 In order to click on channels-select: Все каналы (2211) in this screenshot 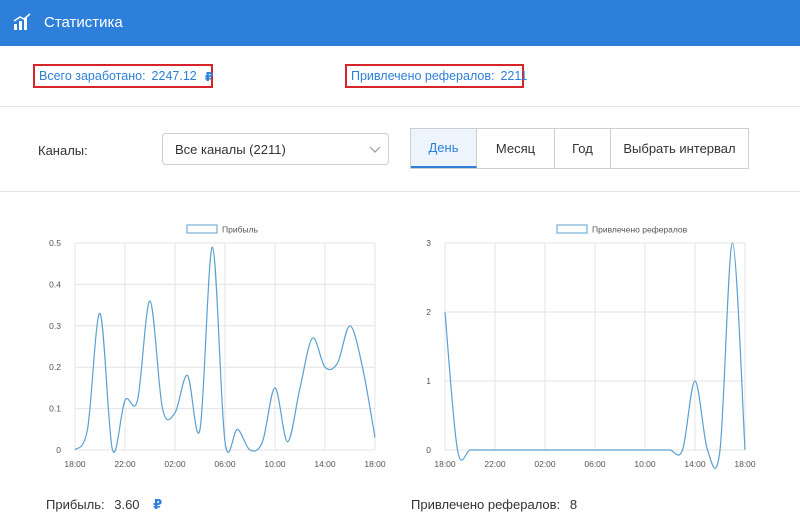, I will do `click(275, 149)`.